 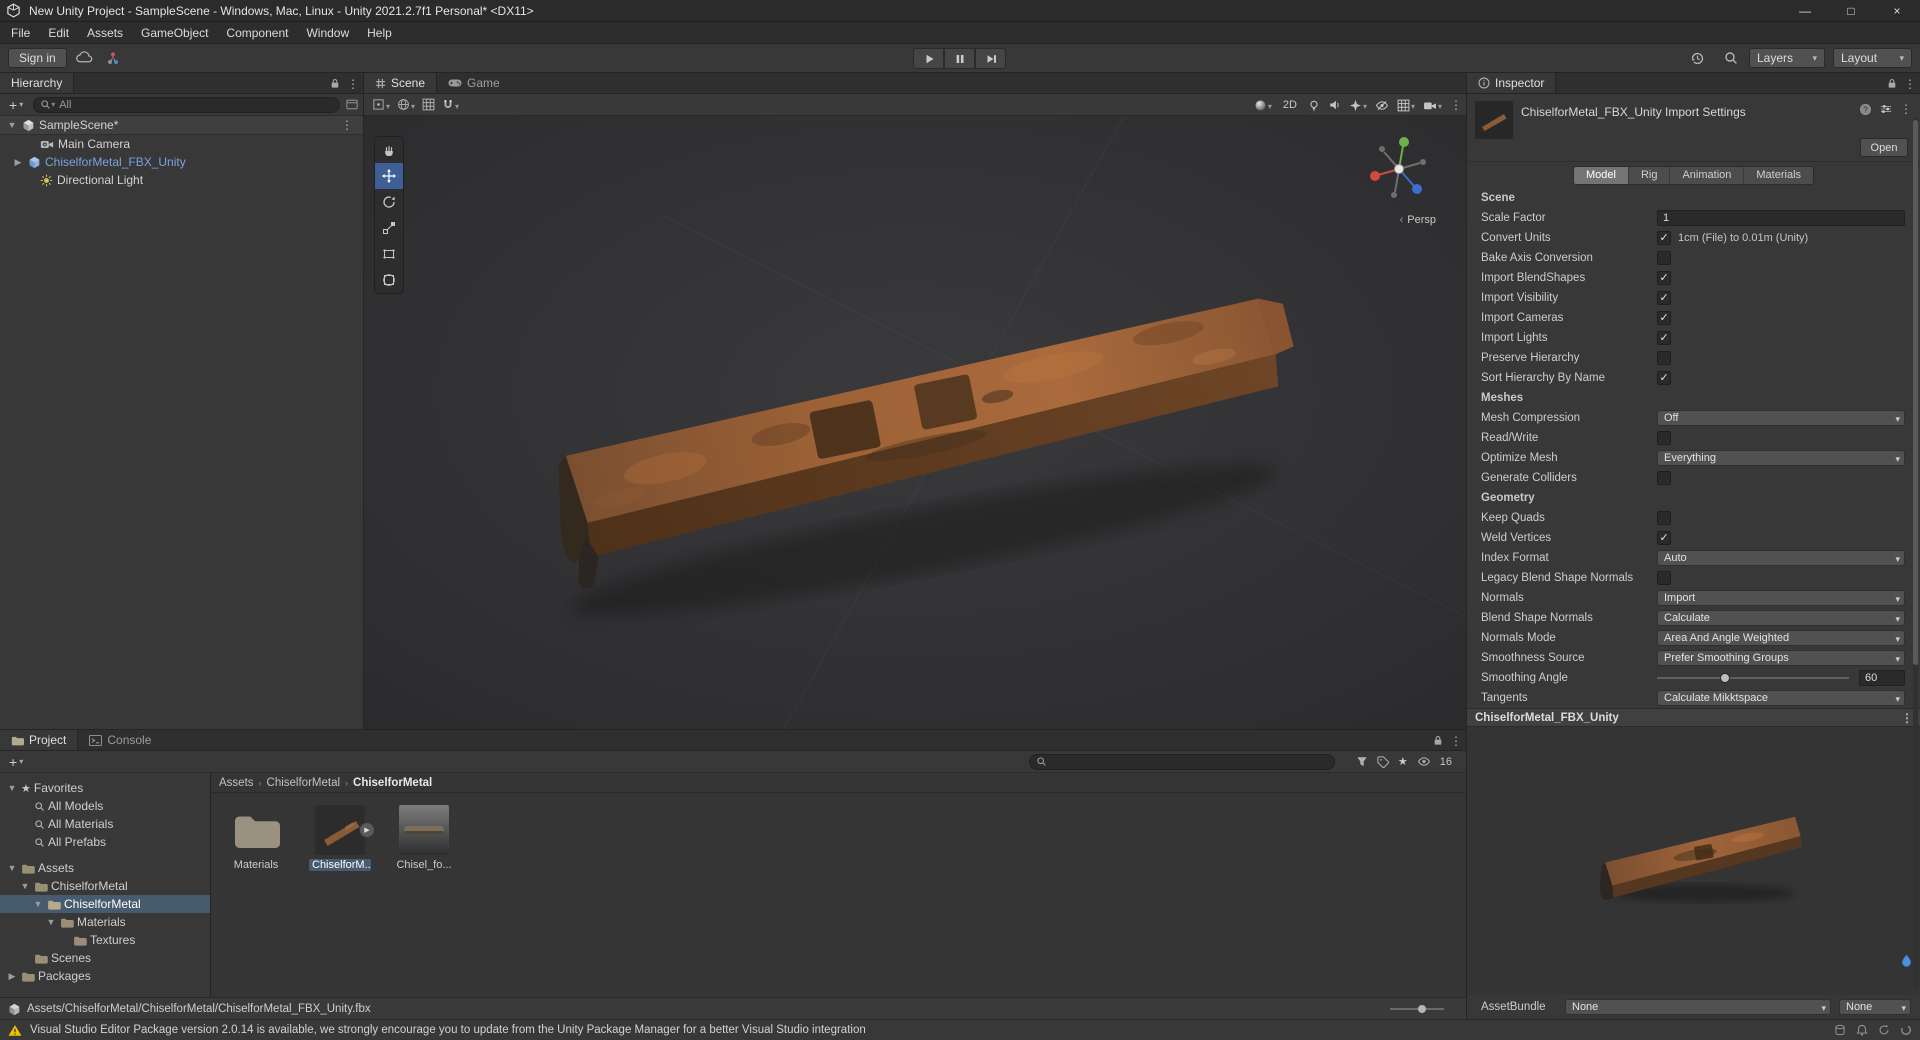 What do you see at coordinates (406, 105) in the screenshot?
I see `tool-handle-rotation-dropdown` at bounding box center [406, 105].